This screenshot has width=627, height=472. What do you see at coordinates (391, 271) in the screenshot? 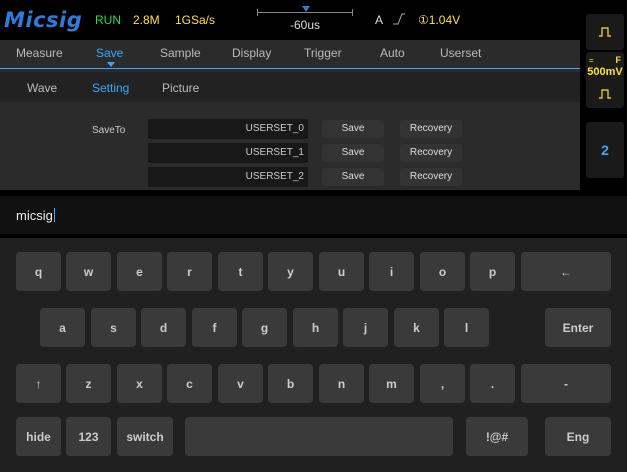
I see `key-i: i` at bounding box center [391, 271].